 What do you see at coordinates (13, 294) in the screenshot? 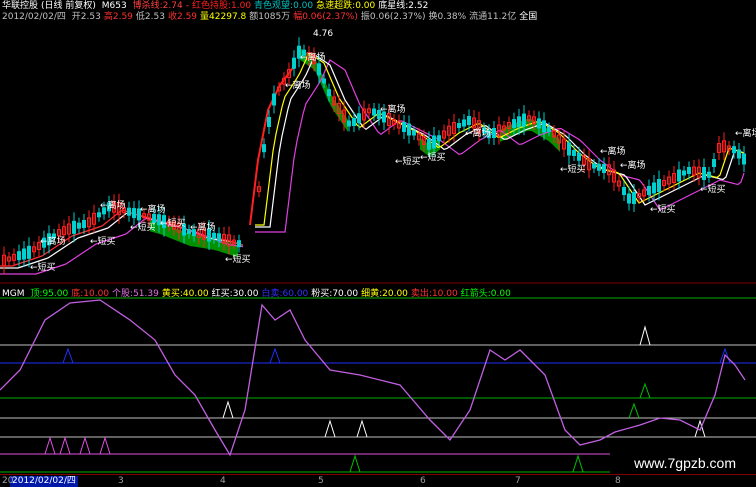
I see `indicator-name: MGM` at bounding box center [13, 294].